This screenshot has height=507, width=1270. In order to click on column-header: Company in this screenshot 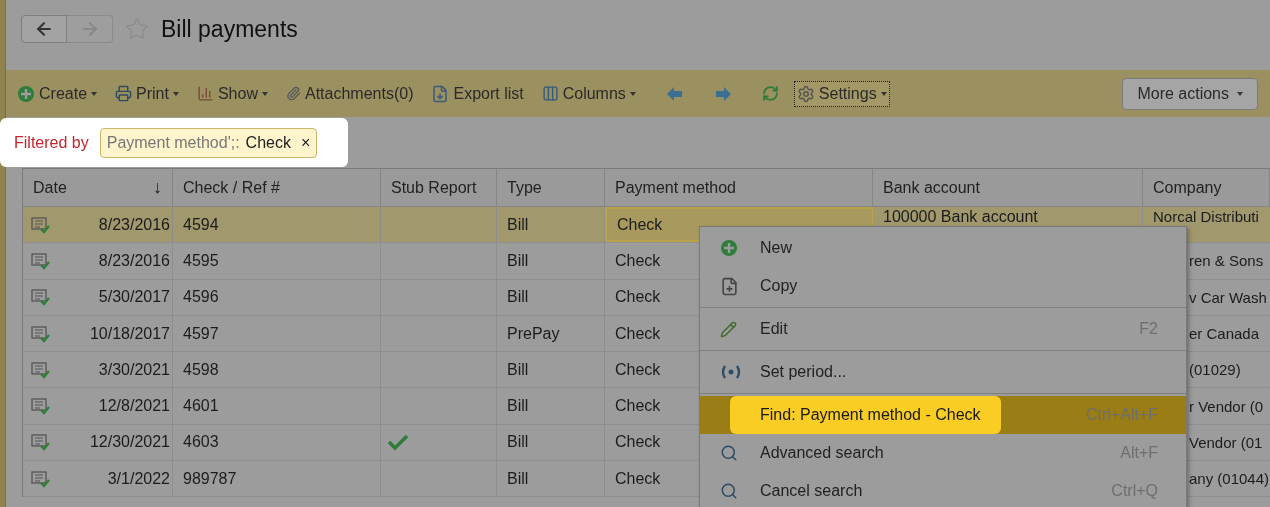, I will do `click(1206, 187)`.